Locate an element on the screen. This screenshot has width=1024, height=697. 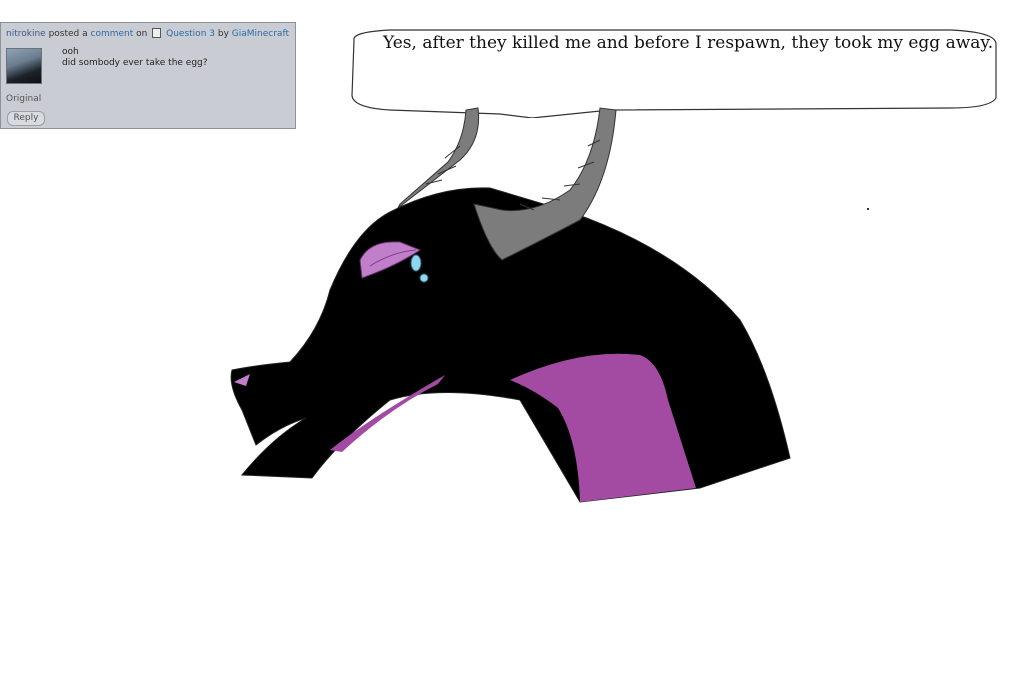
reply-button: Reply is located at coordinates (26, 118).